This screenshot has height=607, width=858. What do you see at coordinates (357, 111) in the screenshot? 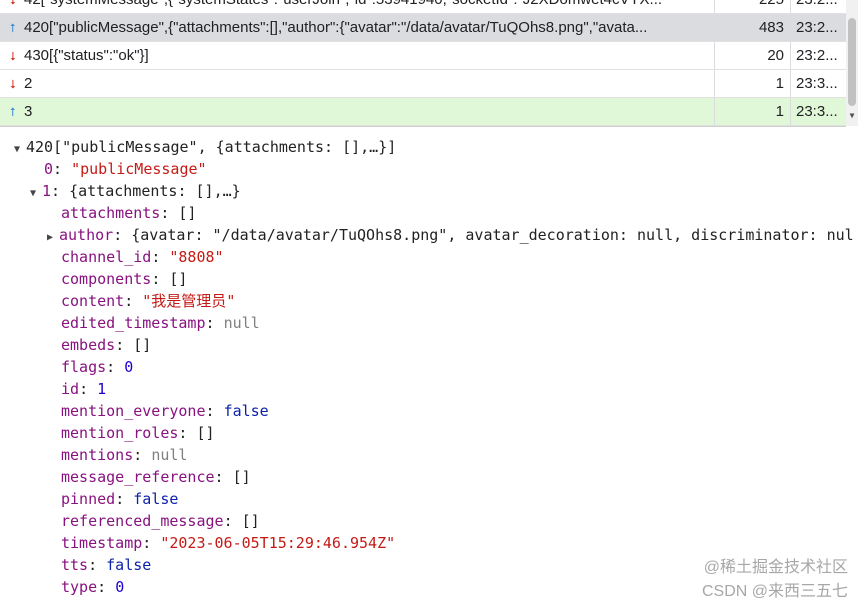
I see `frame-data-cell: ⭡ 3` at bounding box center [357, 111].